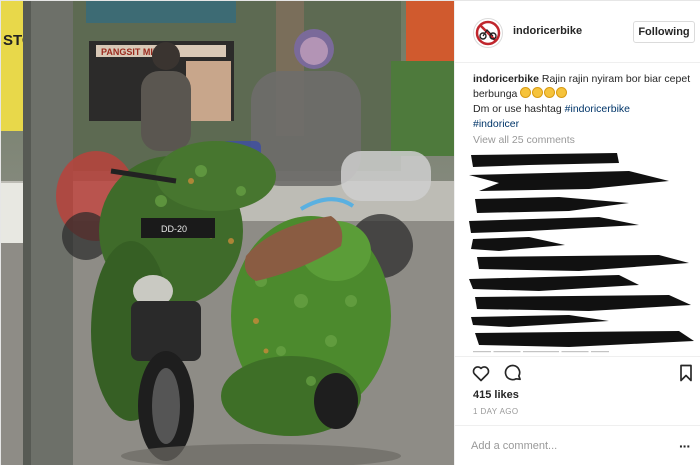  What do you see at coordinates (496, 395) in the screenshot?
I see `likes-count: 415 likes` at bounding box center [496, 395].